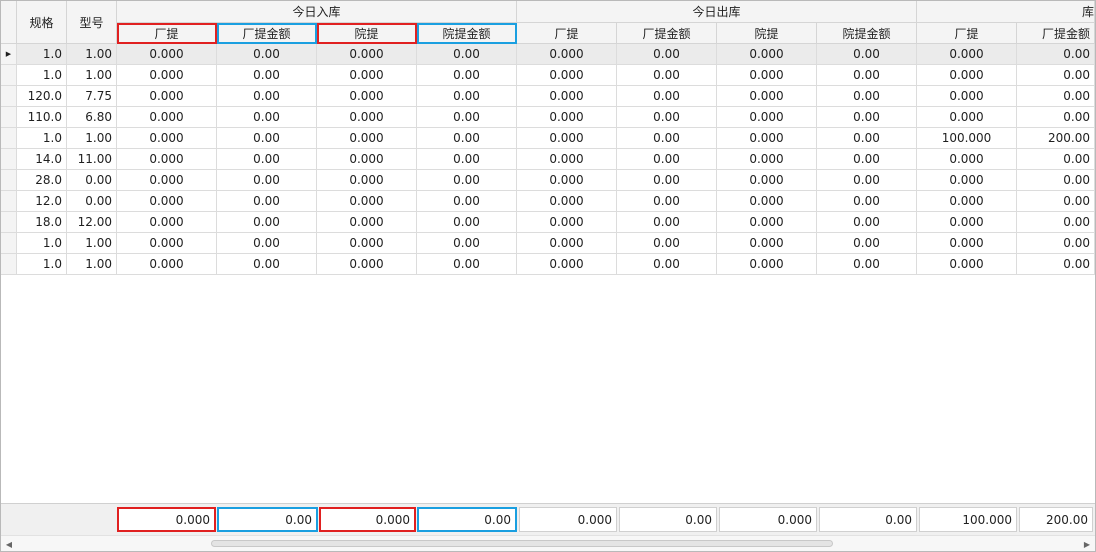  I want to click on scroll-left-arrow-icon: ◀, so click(9, 544).